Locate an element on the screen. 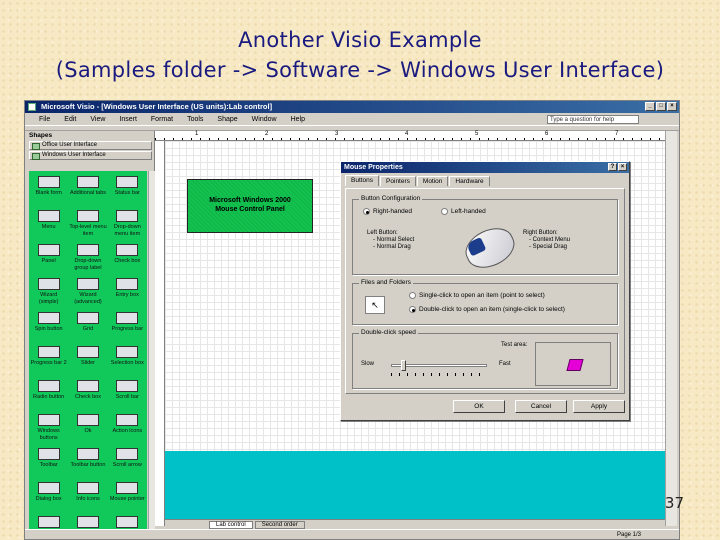  stencil-shape-item: Wizard (advanced) is located at coordinates (87, 295).